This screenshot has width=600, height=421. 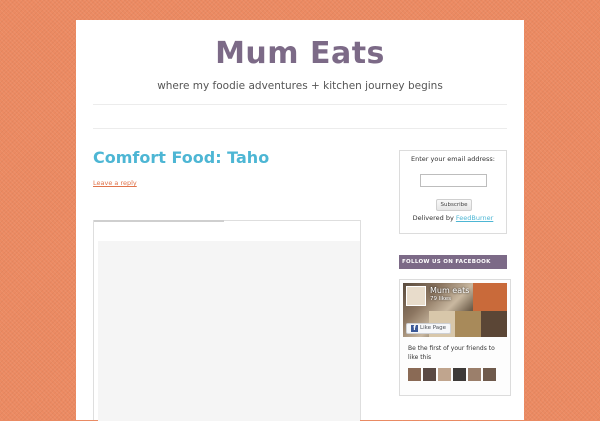 I want to click on facebook-page-avatar, so click(x=416, y=296).